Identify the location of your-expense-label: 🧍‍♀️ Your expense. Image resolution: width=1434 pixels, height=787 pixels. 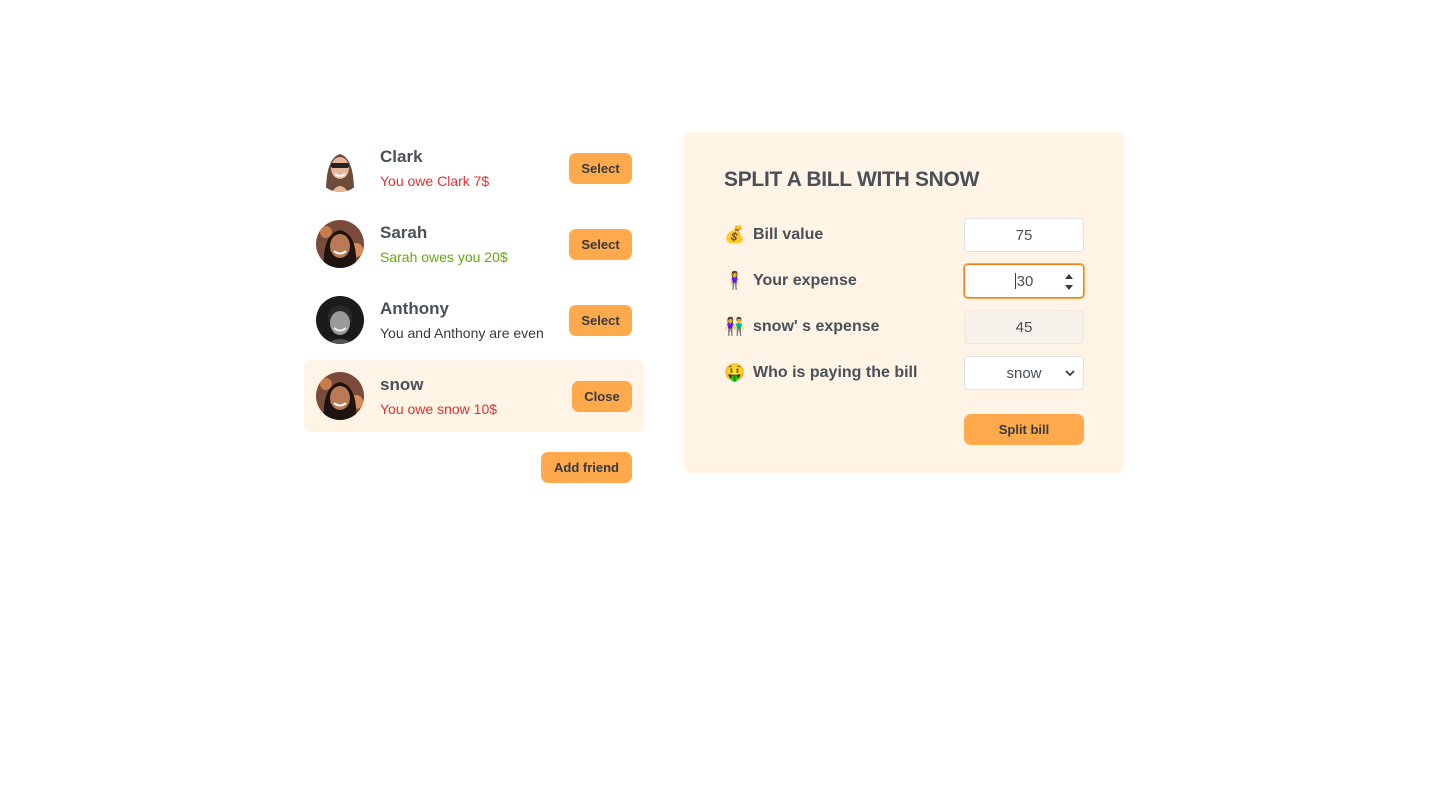
(844, 281).